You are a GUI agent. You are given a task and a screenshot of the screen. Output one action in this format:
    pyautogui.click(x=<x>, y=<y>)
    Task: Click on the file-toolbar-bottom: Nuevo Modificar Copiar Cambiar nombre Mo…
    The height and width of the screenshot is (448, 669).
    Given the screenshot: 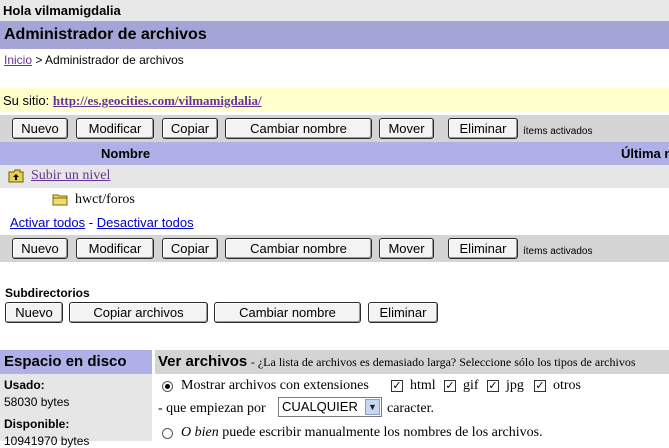 What is the action you would take?
    pyautogui.click(x=334, y=248)
    